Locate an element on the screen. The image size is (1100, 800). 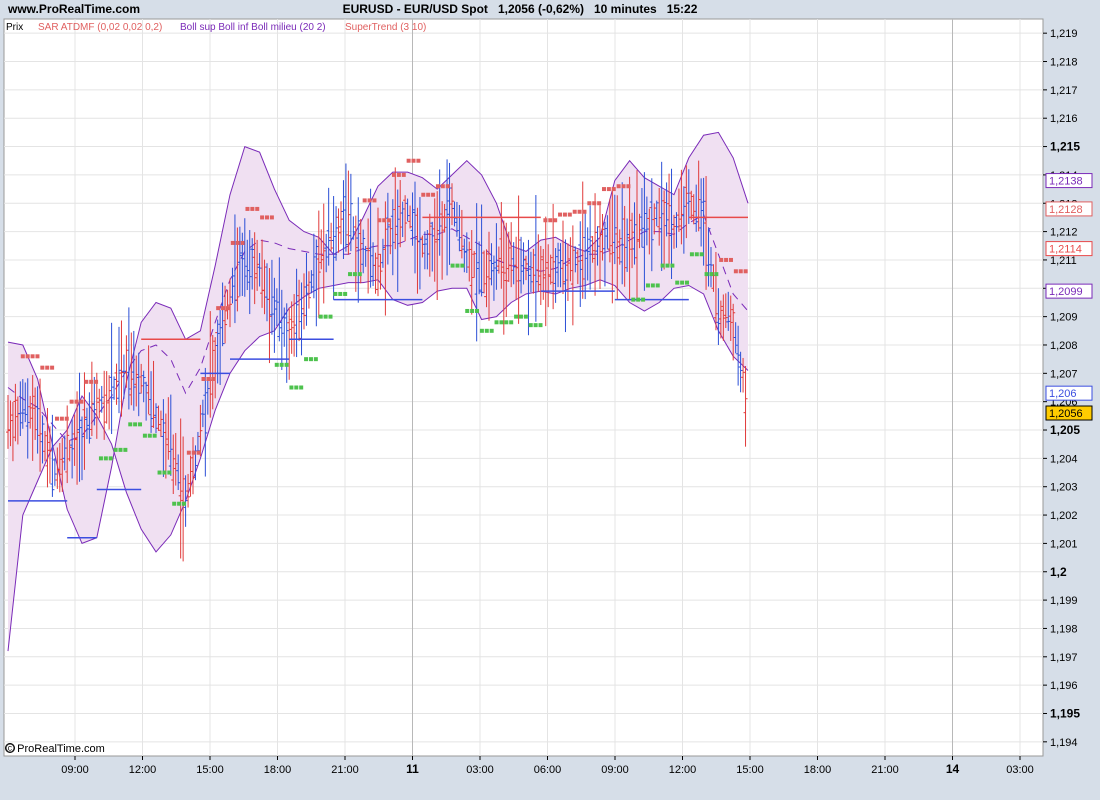
y-tick-label: 1,208 is located at coordinates (1064, 346).